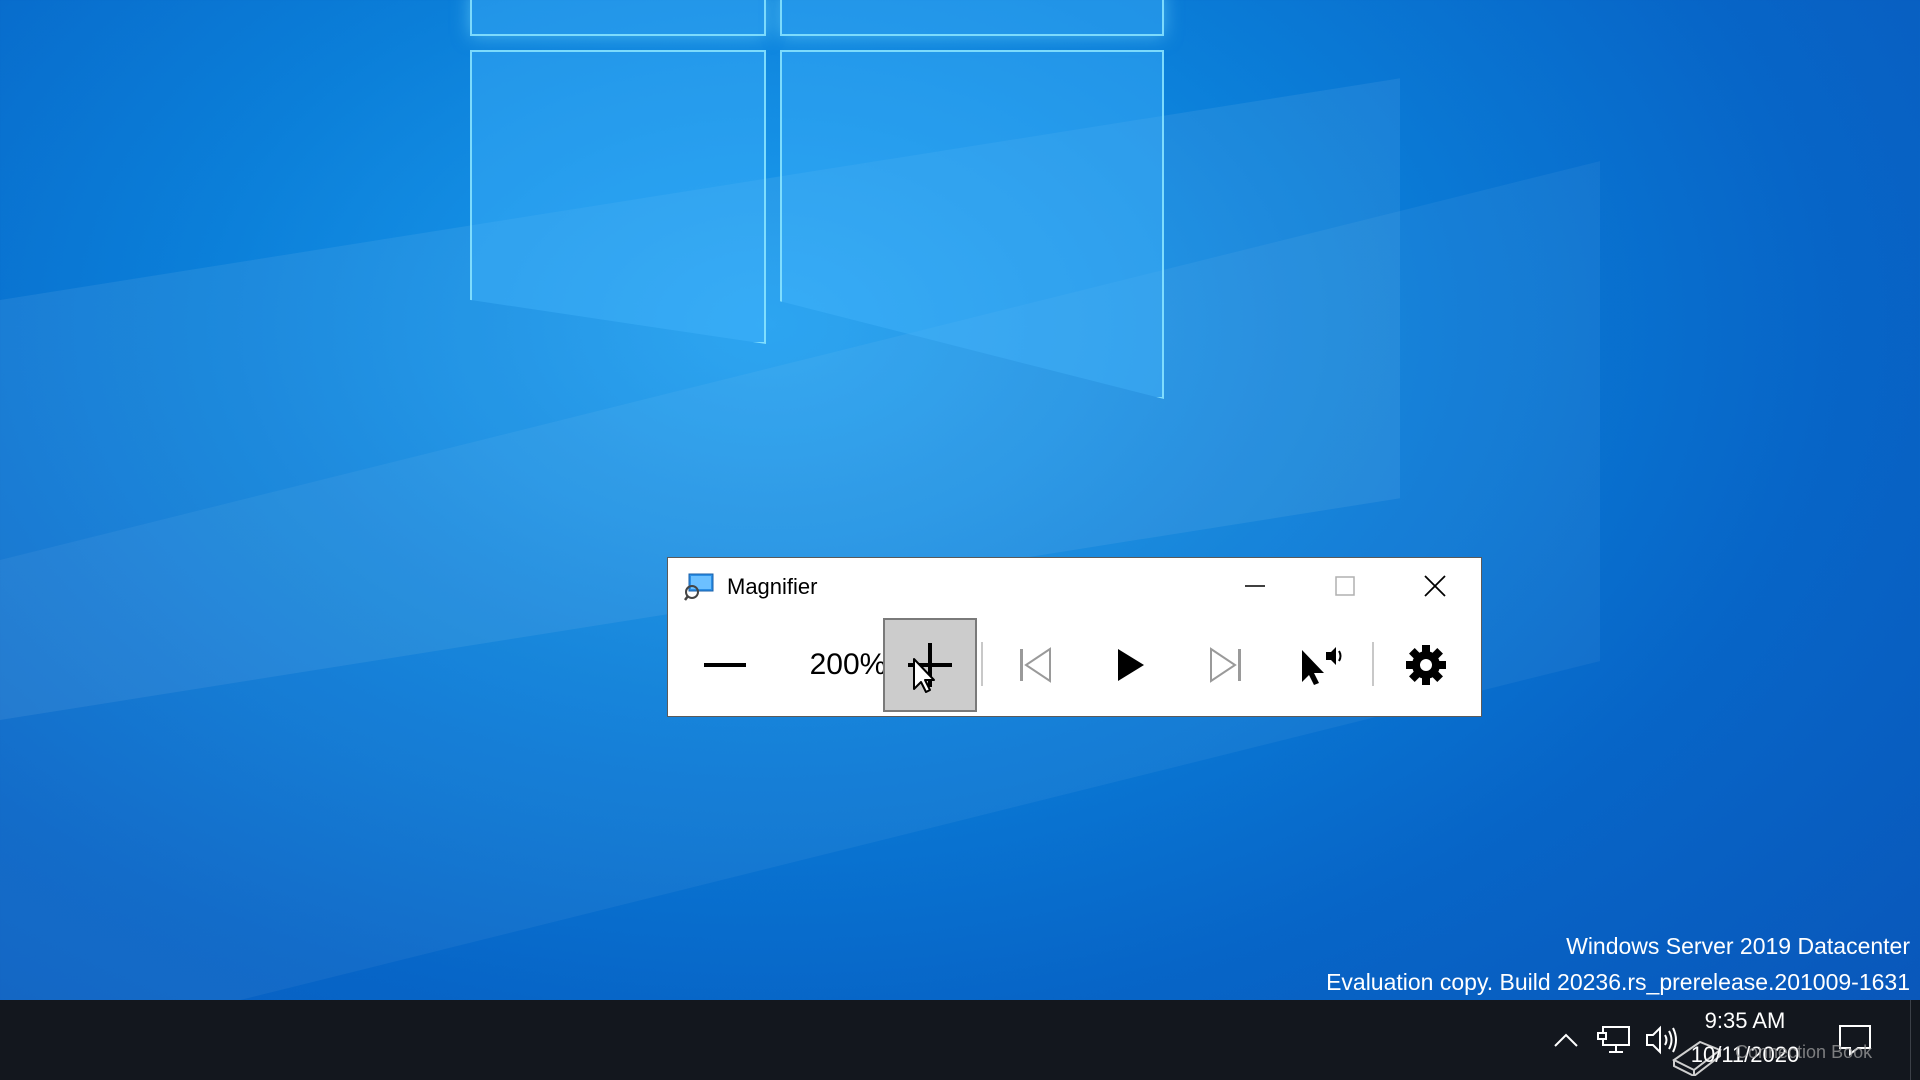 The image size is (1920, 1080). I want to click on show-hidden-icons-button, so click(1566, 1040).